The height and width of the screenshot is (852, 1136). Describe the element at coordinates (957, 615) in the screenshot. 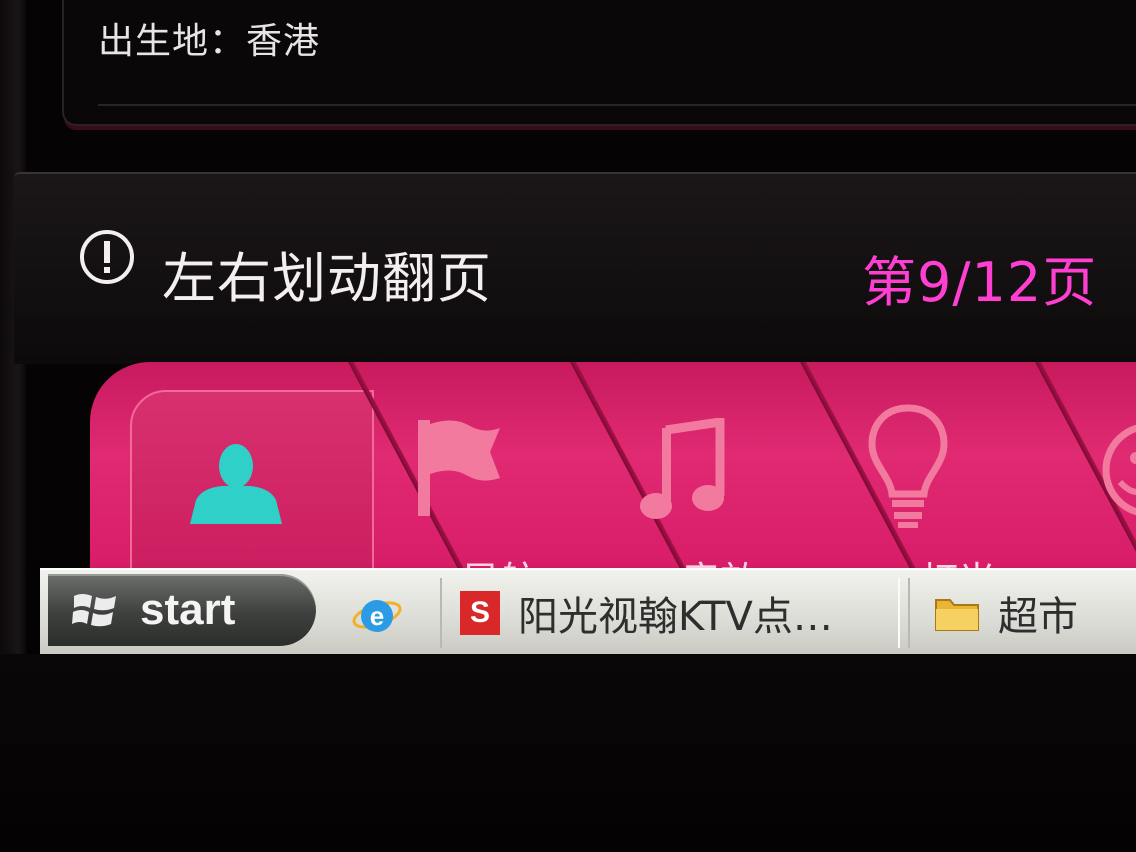

I see `folder-icon` at that location.